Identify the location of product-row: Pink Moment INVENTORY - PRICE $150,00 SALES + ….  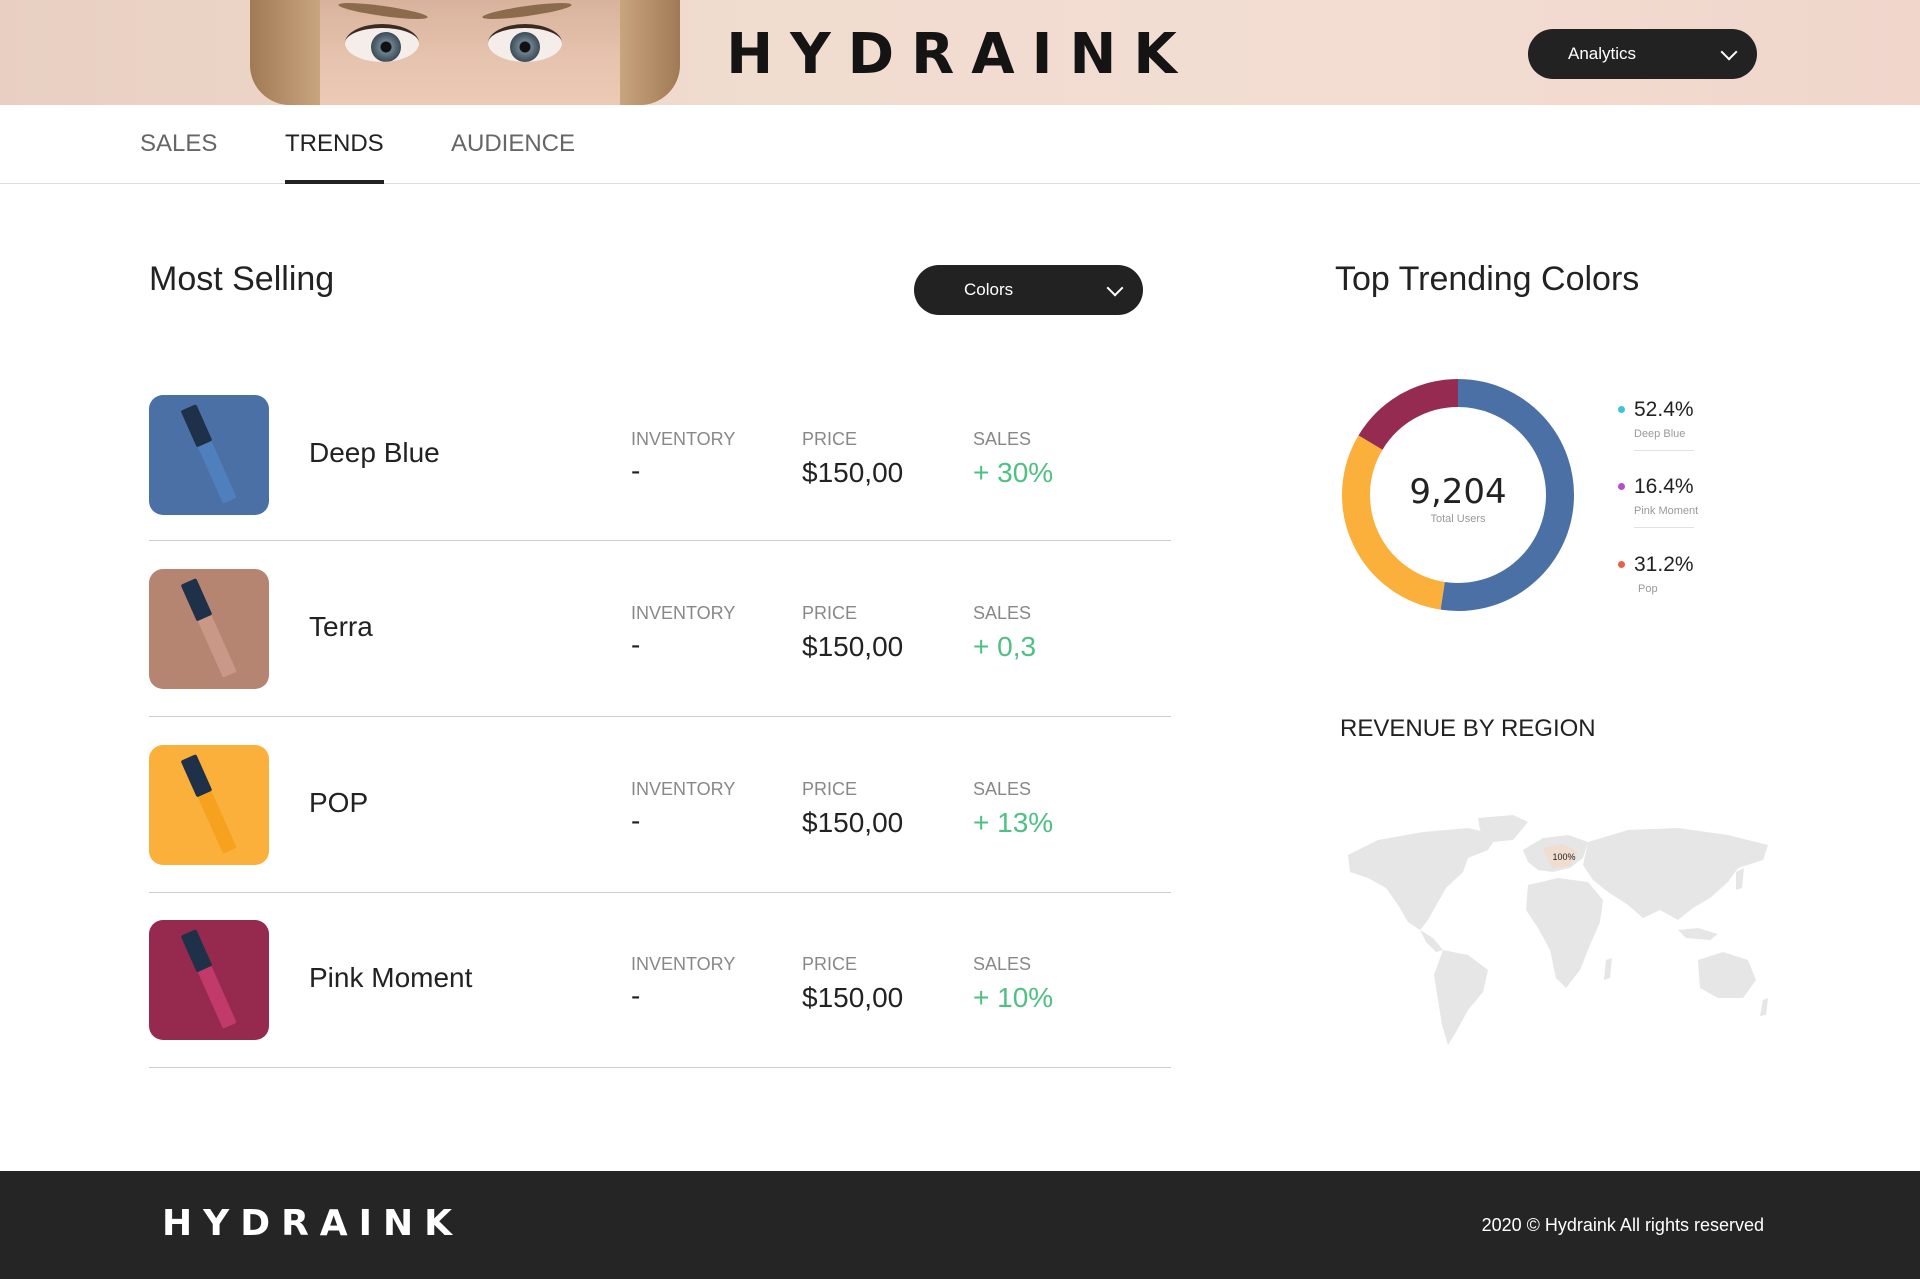
(660, 994).